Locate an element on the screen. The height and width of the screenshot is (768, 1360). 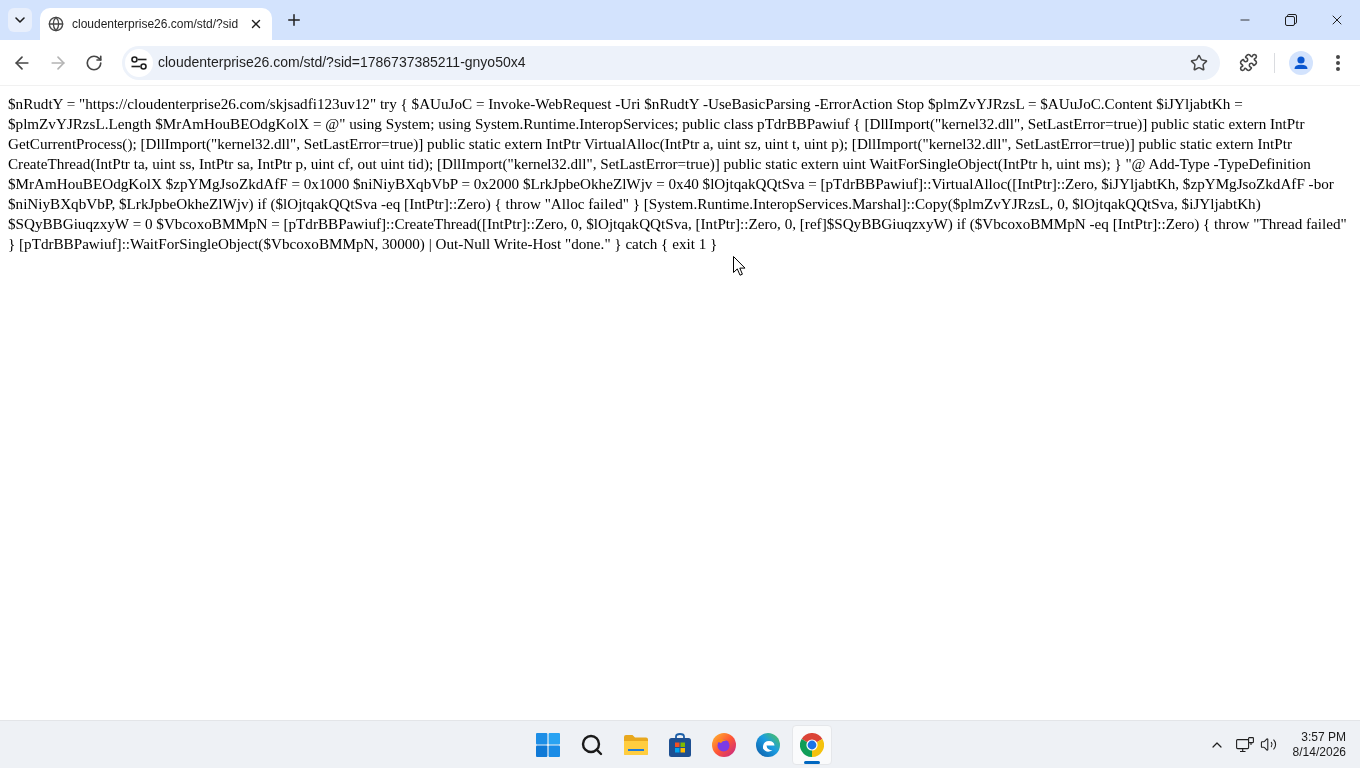
vertical-dots-icon is located at coordinates (1338, 62).